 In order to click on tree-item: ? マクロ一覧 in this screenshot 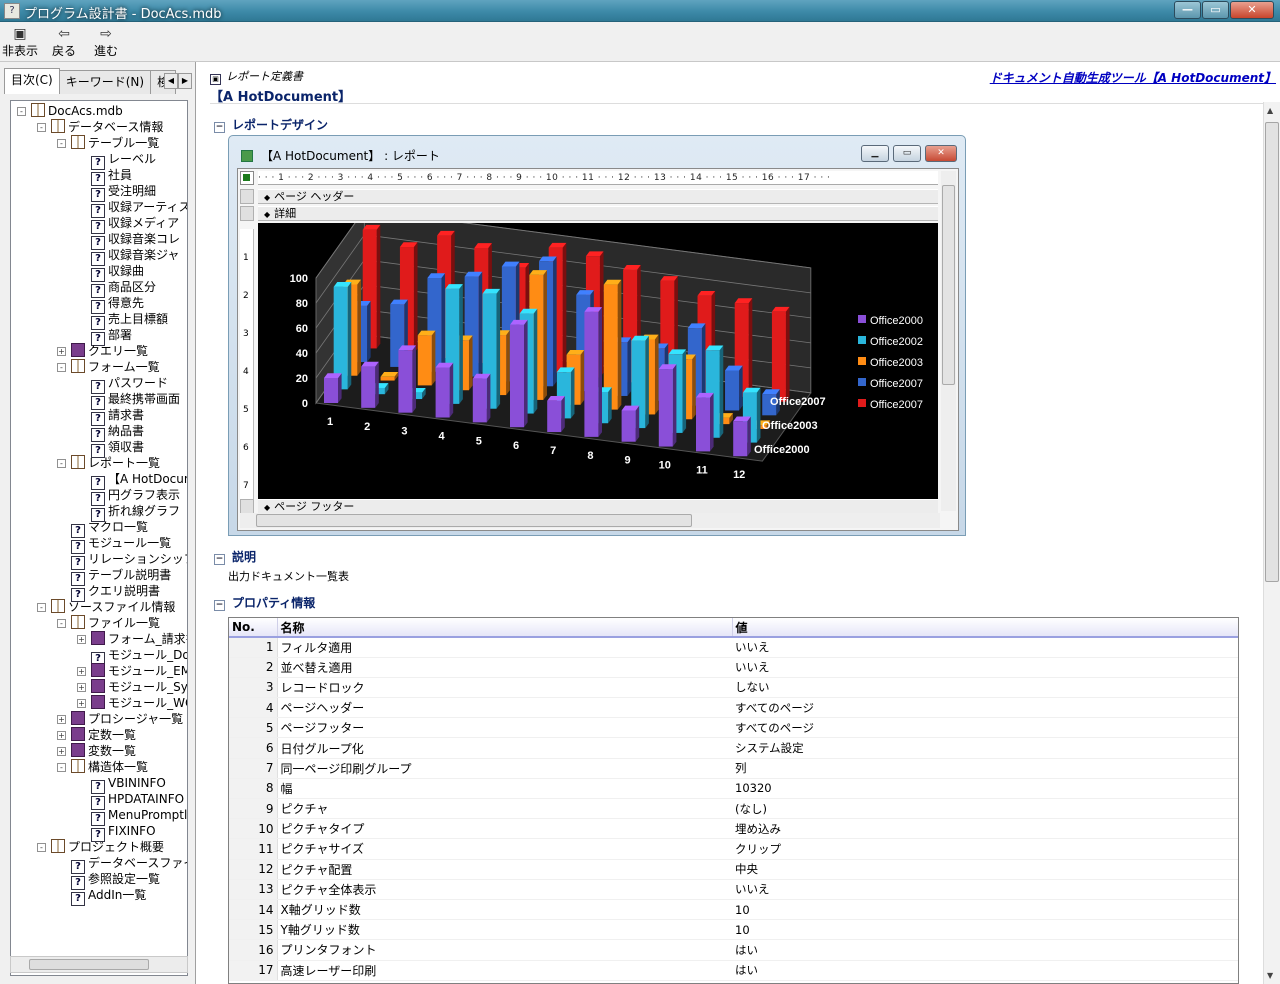, I will do `click(102, 528)`.